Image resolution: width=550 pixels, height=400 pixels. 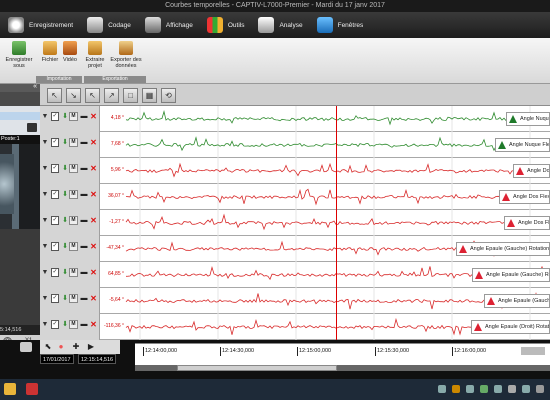 What do you see at coordinates (111, 95) in the screenshot?
I see `arrow-tool-4-icon: ↗` at bounding box center [111, 95].